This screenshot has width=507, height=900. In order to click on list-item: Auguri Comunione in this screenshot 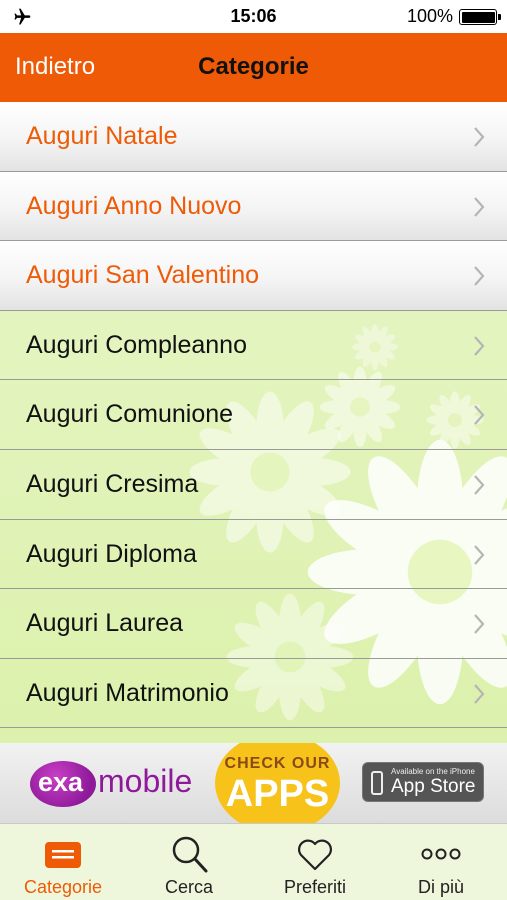, I will do `click(253, 415)`.